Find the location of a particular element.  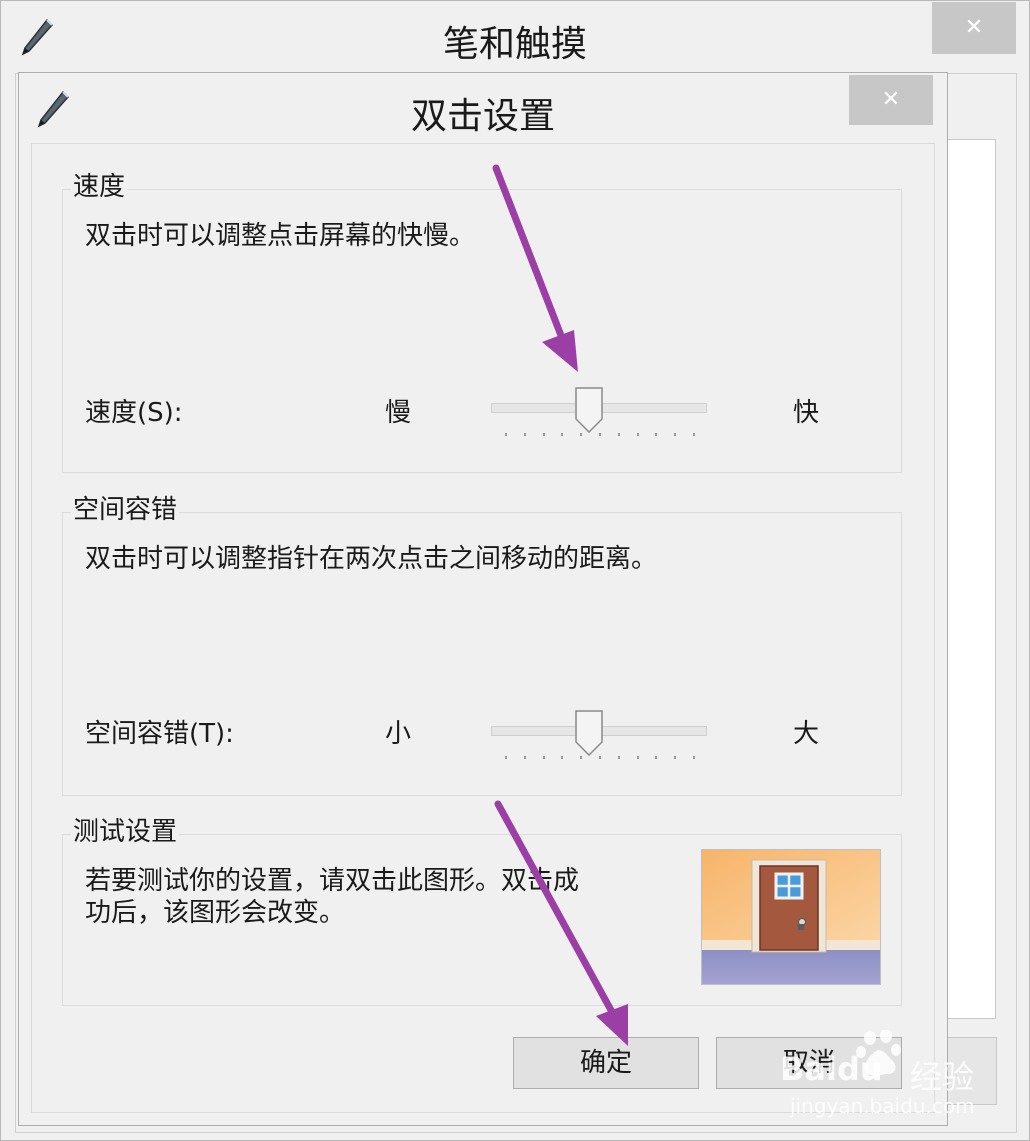

outer-title-bar: 笔和触摸 is located at coordinates (515, 37).